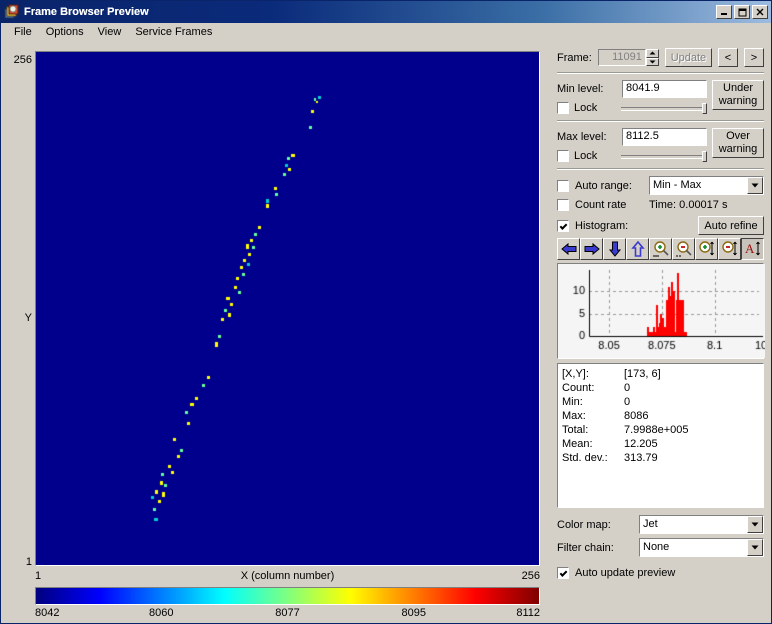  What do you see at coordinates (585, 547) in the screenshot?
I see `filter-chain-label: Filter chain:` at bounding box center [585, 547].